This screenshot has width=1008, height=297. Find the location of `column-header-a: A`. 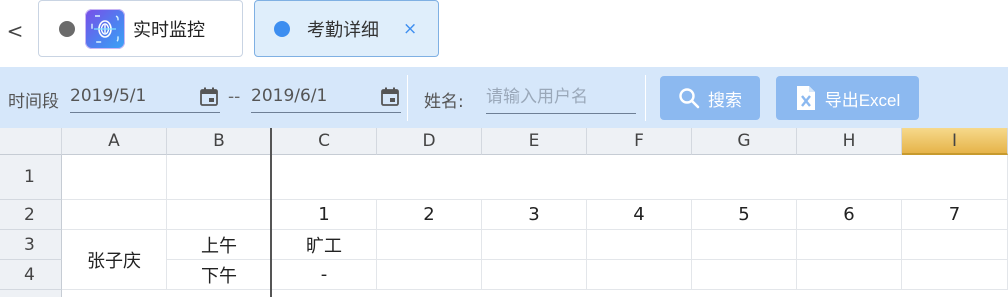

column-header-a: A is located at coordinates (114, 141).